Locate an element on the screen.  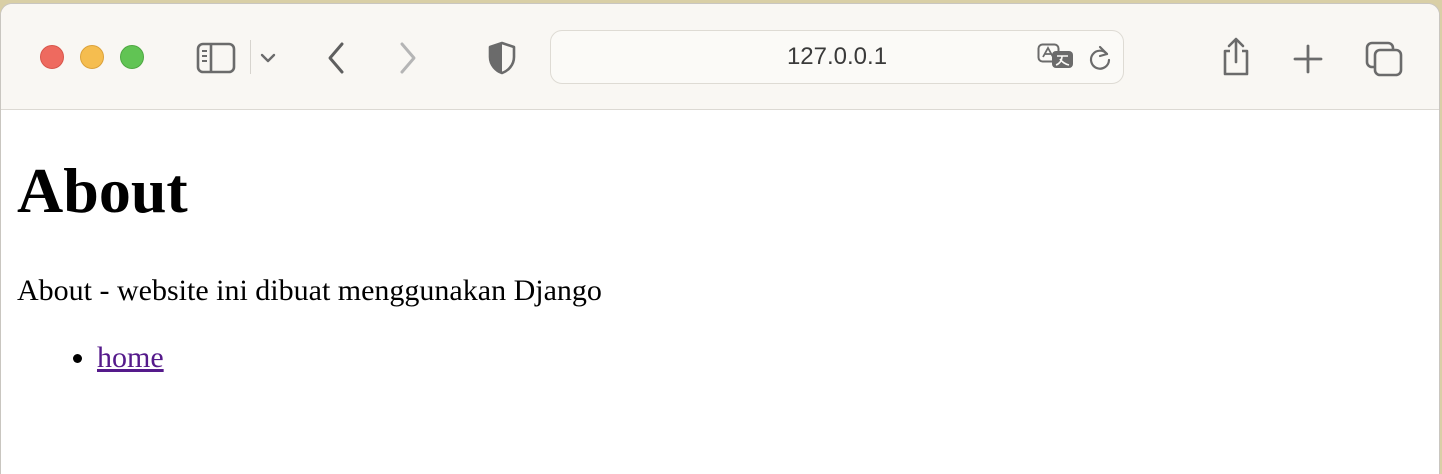
page-title: About is located at coordinates (102, 190).